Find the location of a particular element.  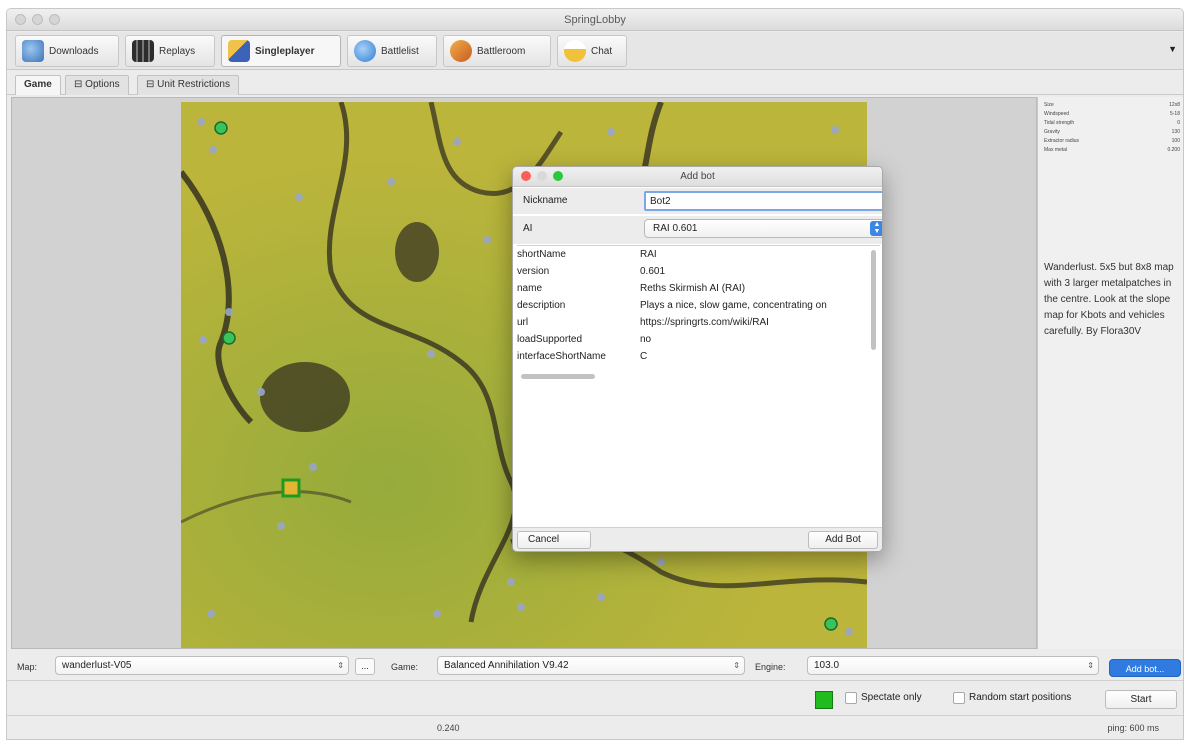

map-stat-row: Extractor radius 100 is located at coordinates (1112, 141).